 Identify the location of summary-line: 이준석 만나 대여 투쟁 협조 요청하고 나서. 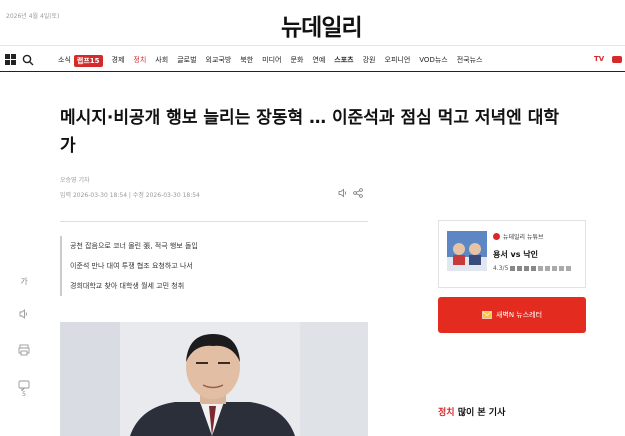
(131, 266).